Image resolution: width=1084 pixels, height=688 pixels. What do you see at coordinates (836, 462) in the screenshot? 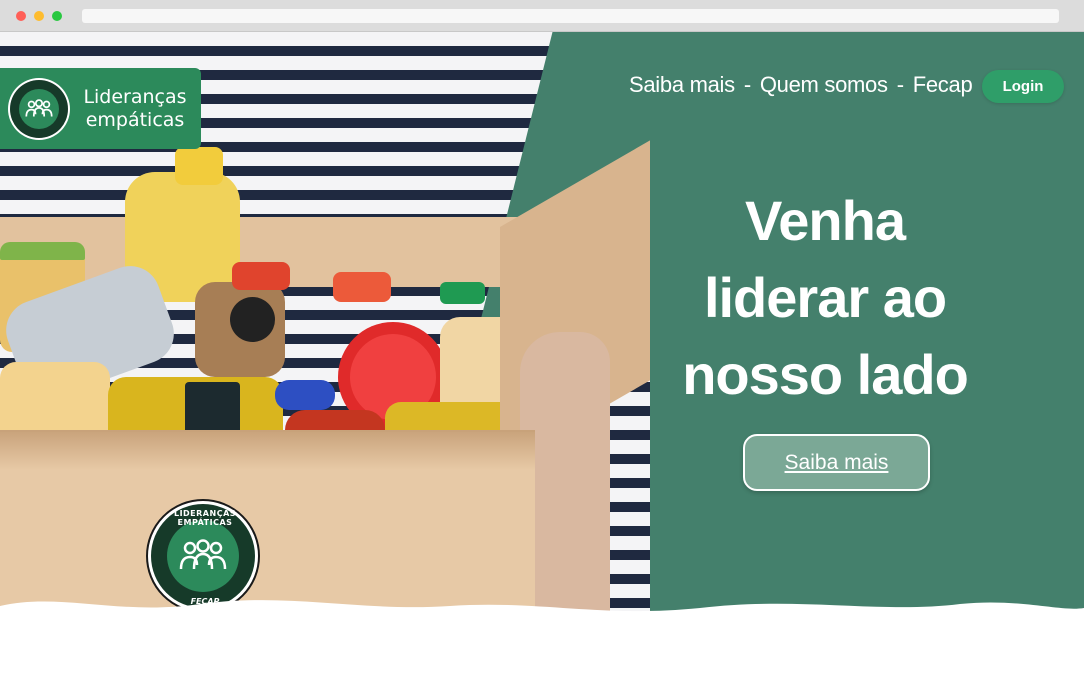
I see `saiba-mais-button: Saiba mais` at bounding box center [836, 462].